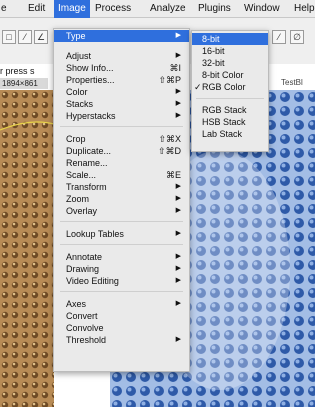 This screenshot has width=320, height=407. I want to click on menu-item-axes: Axes ▶, so click(121, 304).